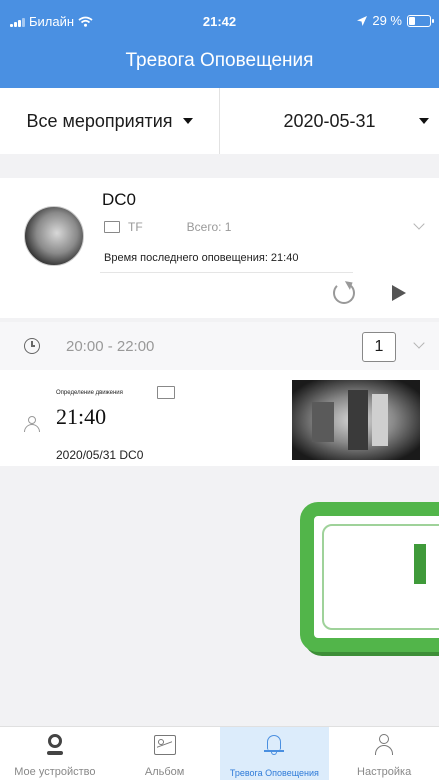  Describe the element at coordinates (164, 772) in the screenshot. I see `tab-label: Альбом` at that location.